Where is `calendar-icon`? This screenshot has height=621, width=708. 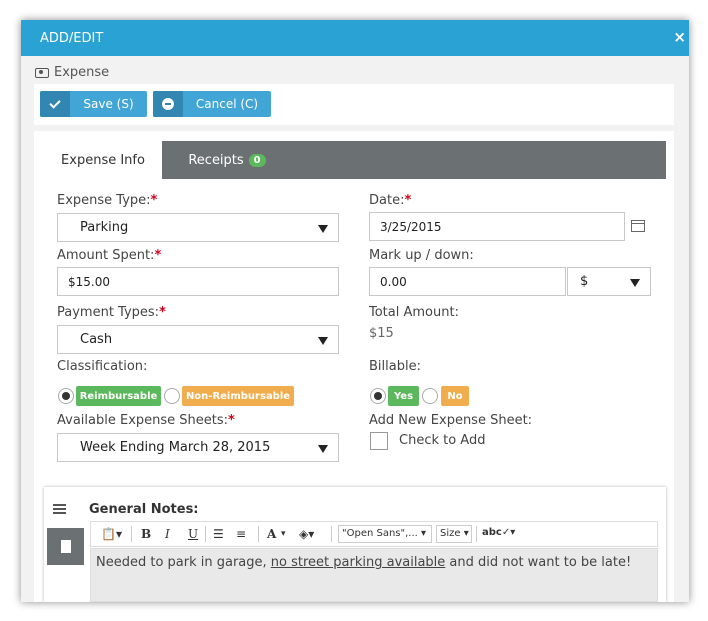 calendar-icon is located at coordinates (638, 226).